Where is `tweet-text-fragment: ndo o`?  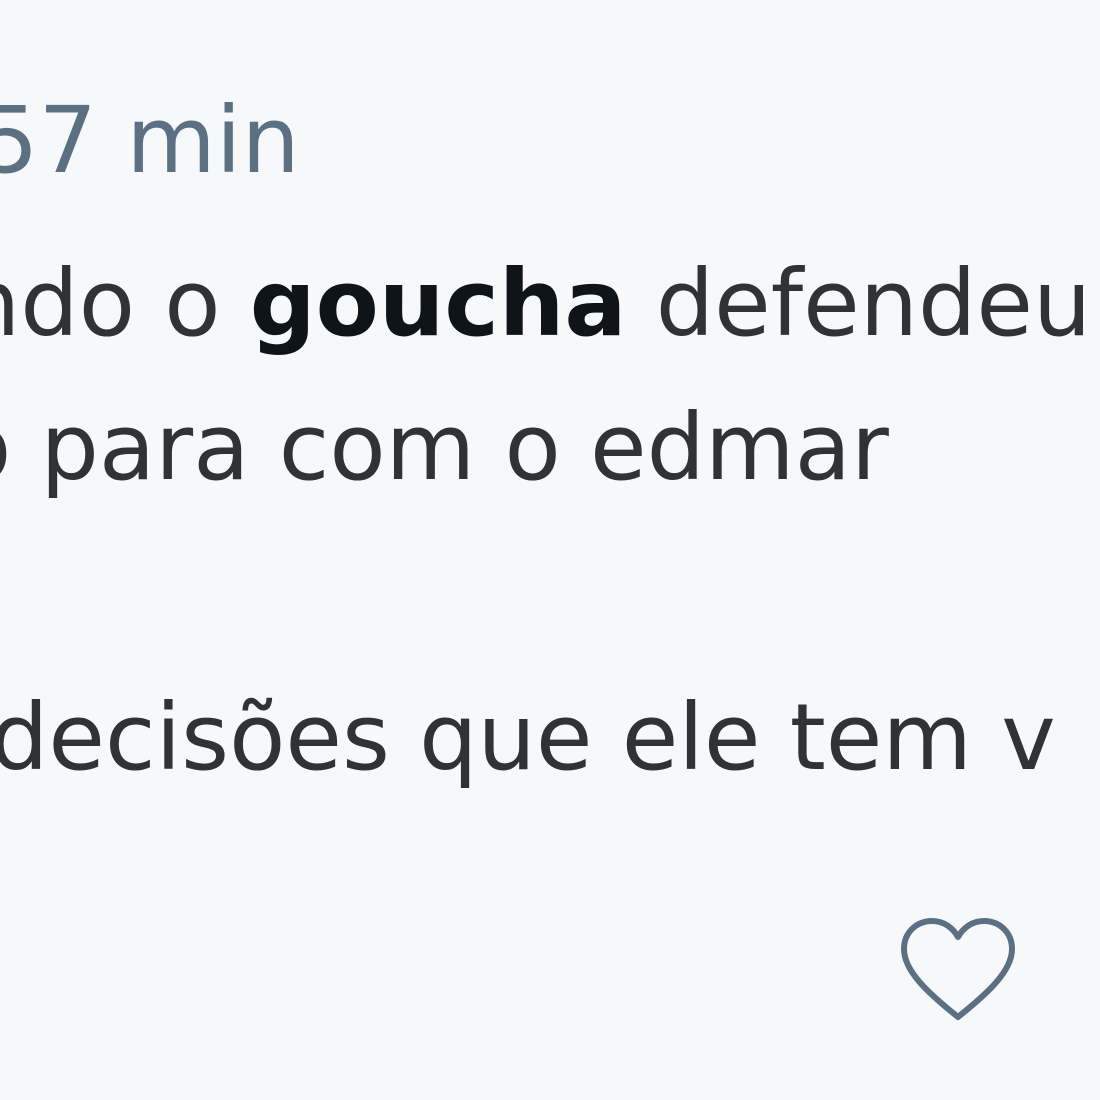 tweet-text-fragment: ndo o is located at coordinates (110, 303).